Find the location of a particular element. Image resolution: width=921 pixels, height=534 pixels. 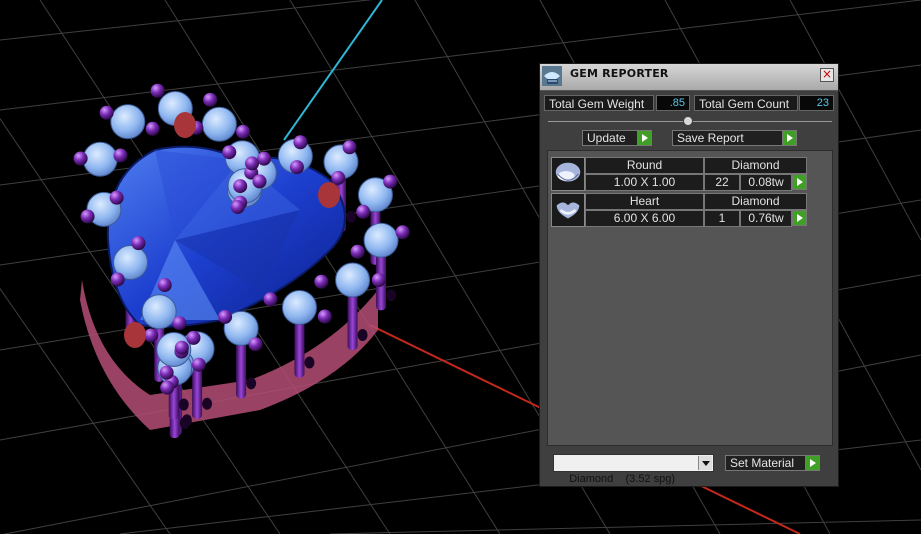

update-label: Update is located at coordinates (606, 138).